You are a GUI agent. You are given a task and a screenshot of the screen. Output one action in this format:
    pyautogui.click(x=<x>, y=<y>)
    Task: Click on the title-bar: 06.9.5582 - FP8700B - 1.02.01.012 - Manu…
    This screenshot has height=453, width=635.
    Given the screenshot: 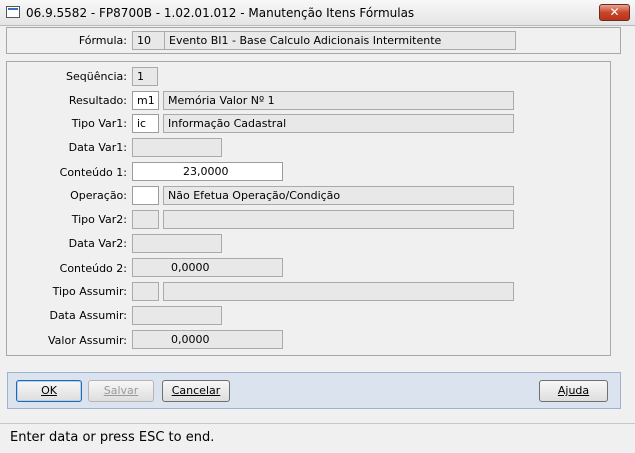 What is the action you would take?
    pyautogui.click(x=317, y=13)
    